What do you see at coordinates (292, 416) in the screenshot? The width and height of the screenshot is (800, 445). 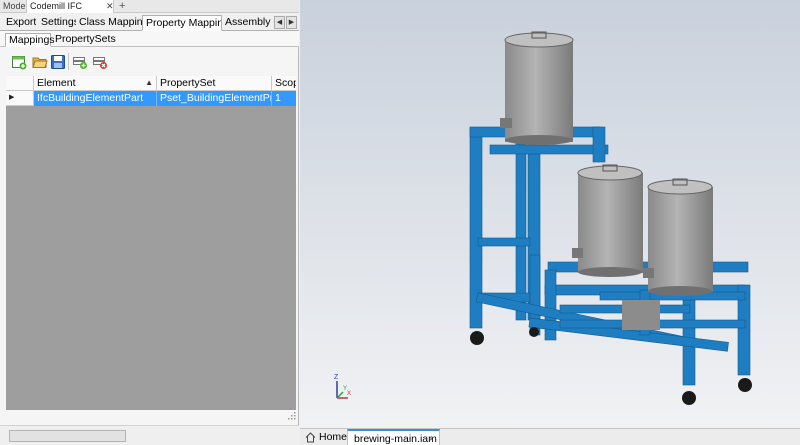 I see `resize-grip-icon` at bounding box center [292, 416].